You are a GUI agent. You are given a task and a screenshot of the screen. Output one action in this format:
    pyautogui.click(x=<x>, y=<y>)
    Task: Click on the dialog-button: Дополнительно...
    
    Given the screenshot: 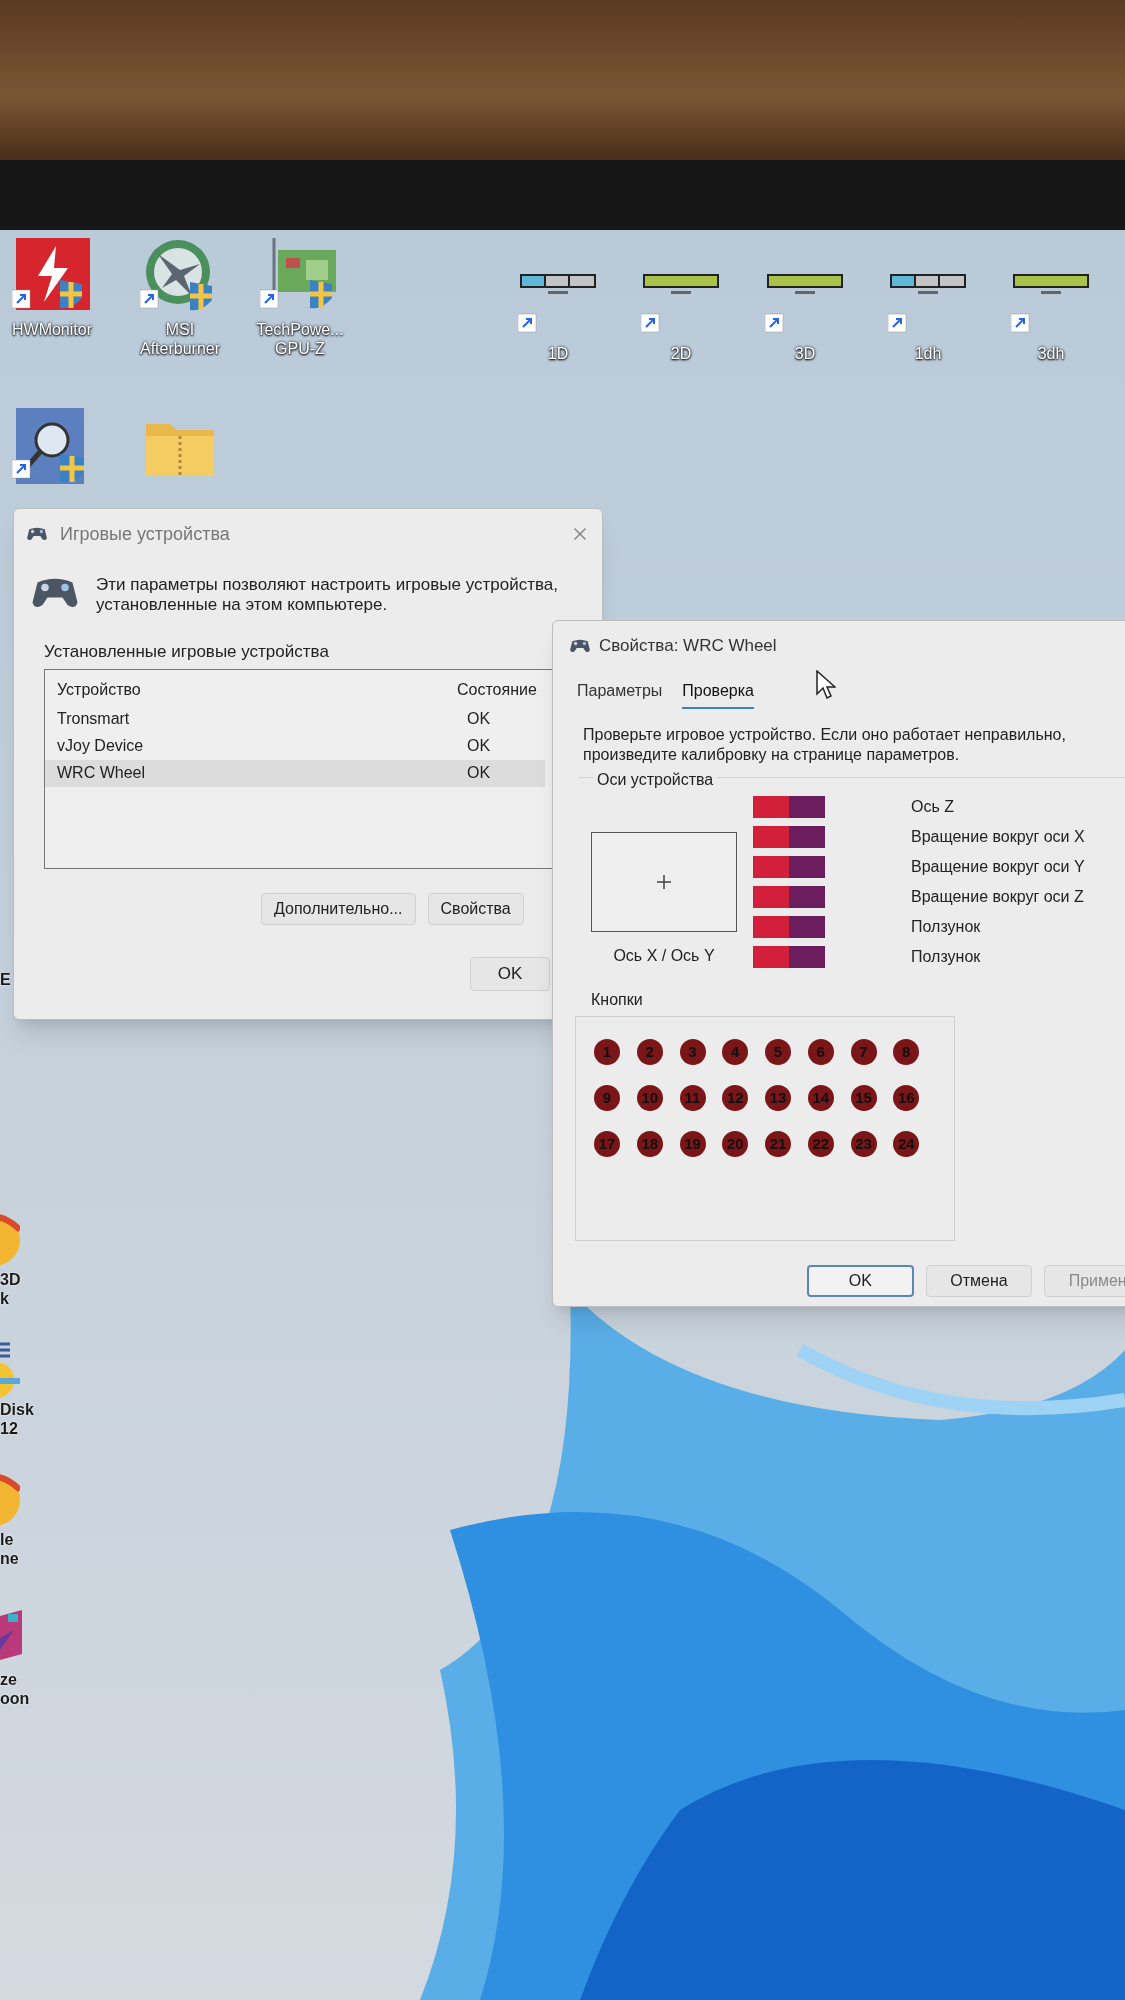 What is the action you would take?
    pyautogui.click(x=338, y=908)
    